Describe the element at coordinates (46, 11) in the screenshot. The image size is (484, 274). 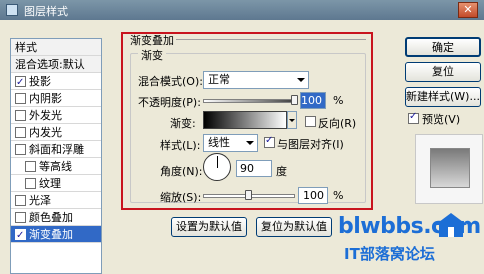
I see `window-title: 图层样式` at that location.